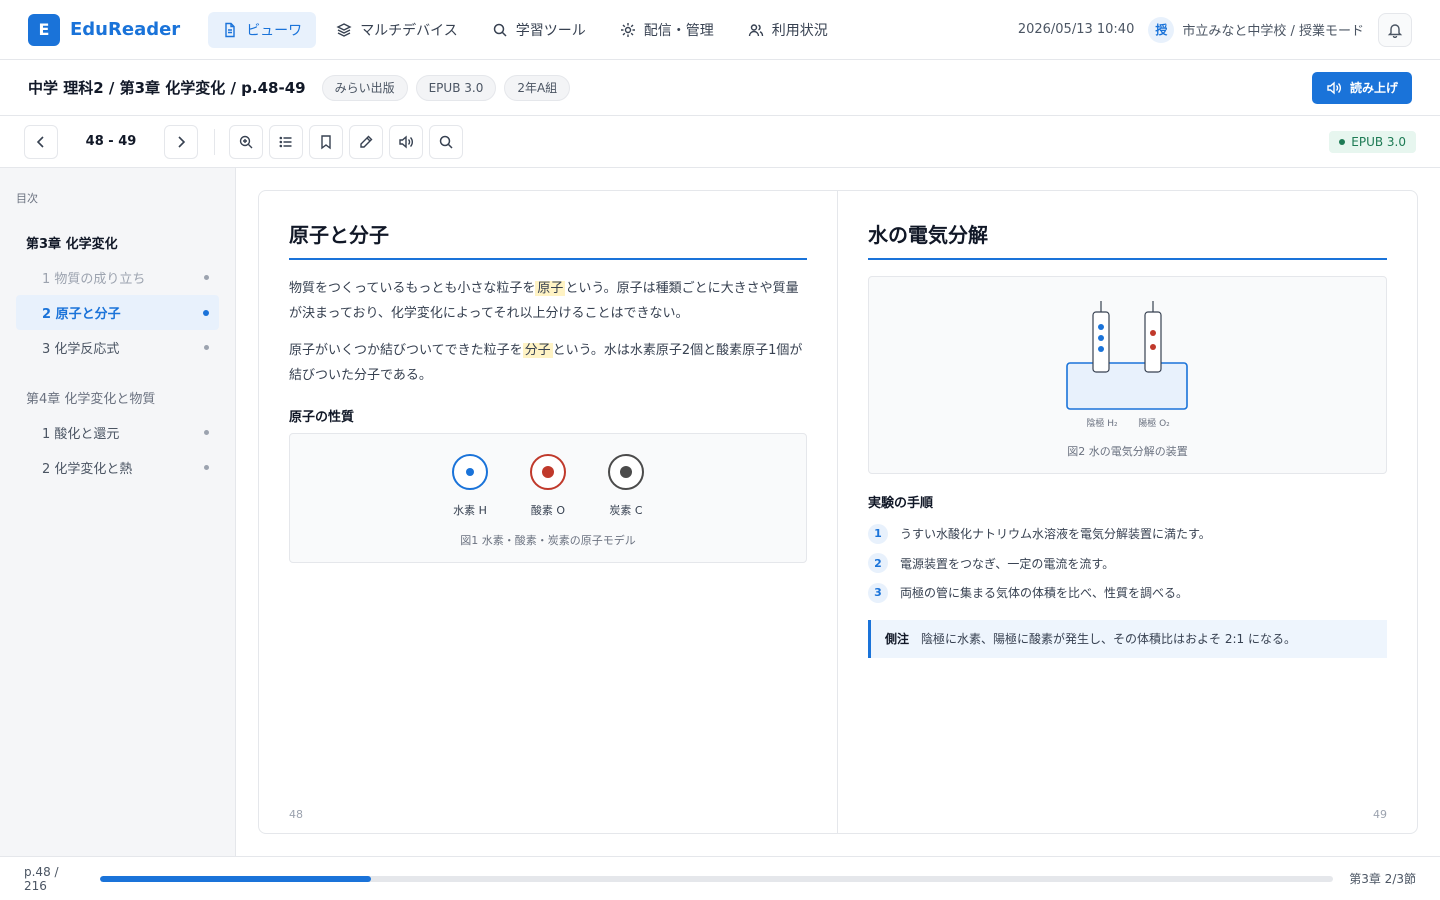 The image size is (1440, 900). I want to click on atom-model-figure: 水素 H 酸素 O 炭素 C 図1 水素・酸素・炭素の原子モデル, so click(548, 498).